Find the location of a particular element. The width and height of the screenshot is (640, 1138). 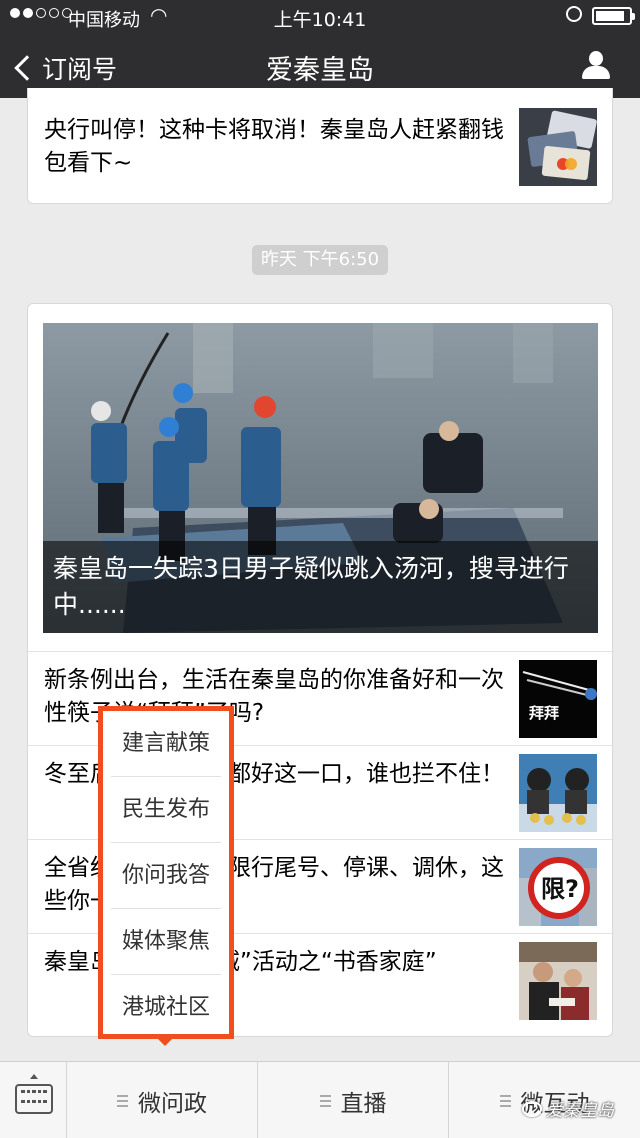

watermark: 爱秦皇岛 is located at coordinates (568, 1108).